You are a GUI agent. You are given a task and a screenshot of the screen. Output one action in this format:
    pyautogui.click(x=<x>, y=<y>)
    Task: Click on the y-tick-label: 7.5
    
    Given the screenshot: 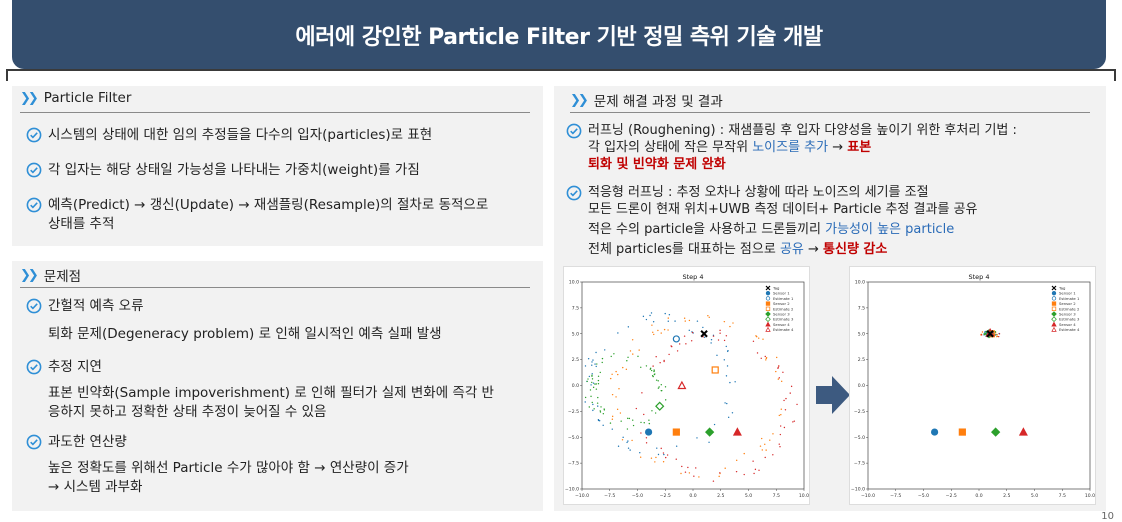 What is the action you would take?
    pyautogui.click(x=575, y=308)
    